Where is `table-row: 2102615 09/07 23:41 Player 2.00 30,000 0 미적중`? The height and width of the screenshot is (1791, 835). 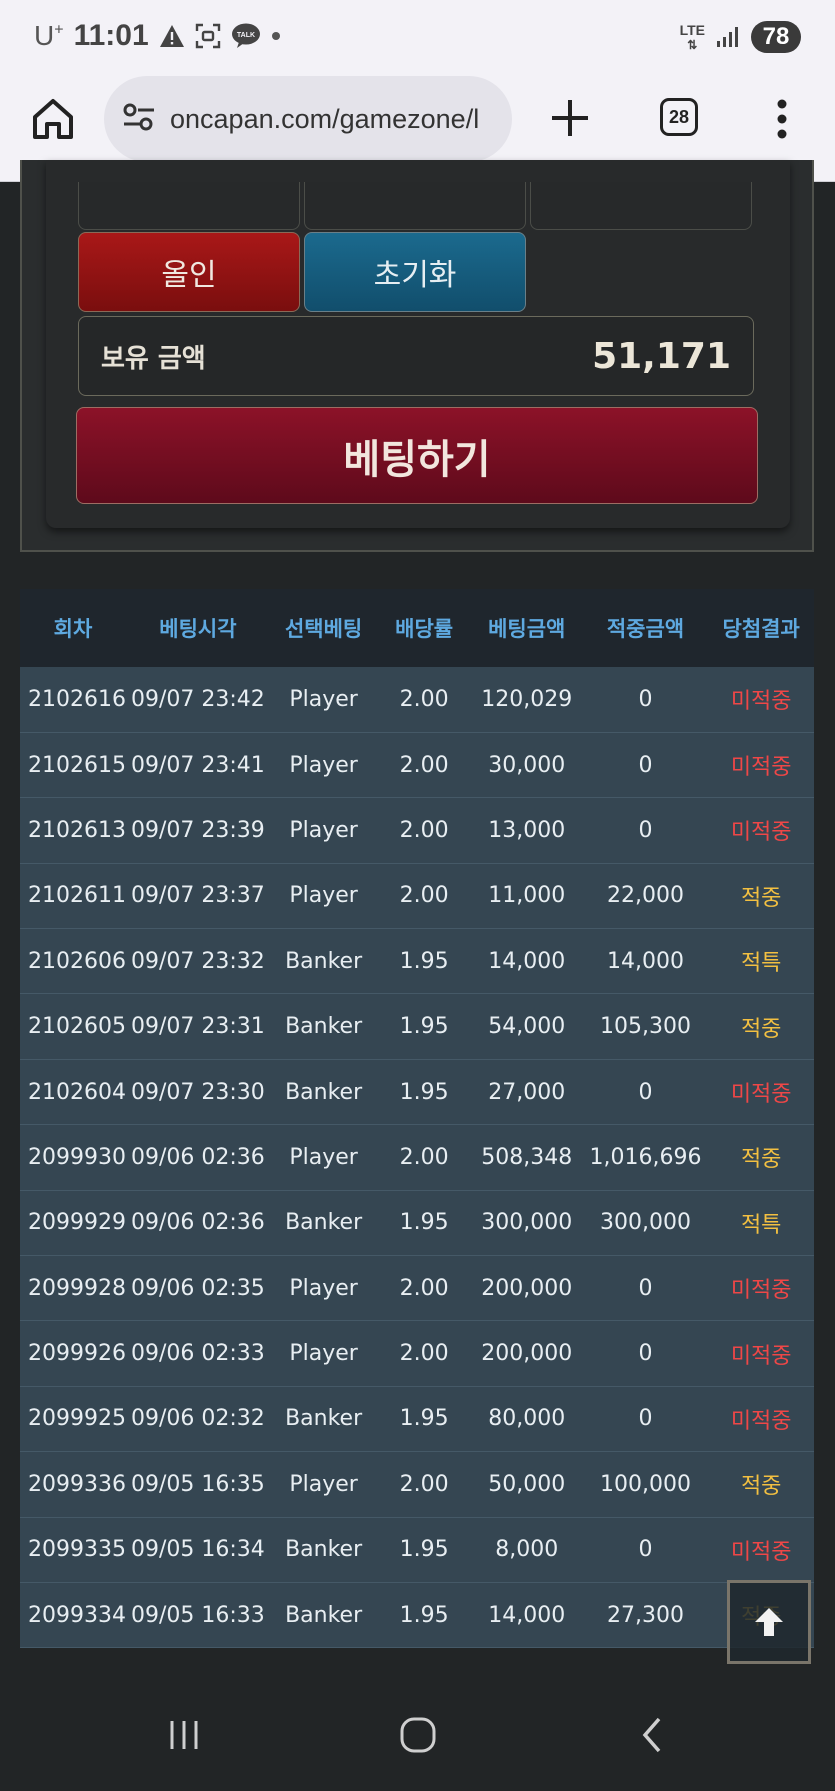
table-row: 2102615 09/07 23:41 Player 2.00 30,000 0 미적중 is located at coordinates (417, 765).